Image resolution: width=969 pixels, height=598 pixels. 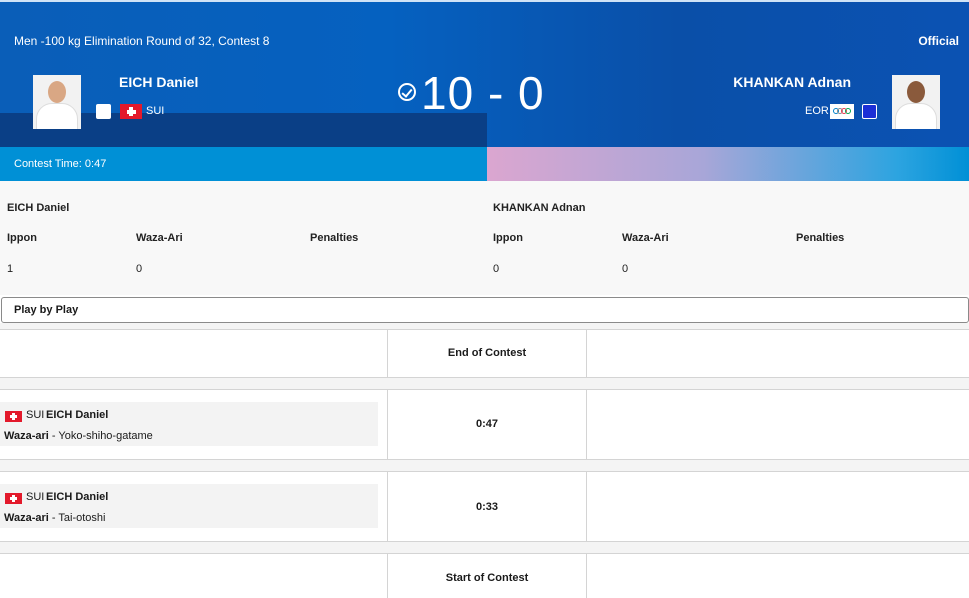 What do you see at coordinates (159, 82) in the screenshot?
I see `athlete-name-left: EICH Daniel` at bounding box center [159, 82].